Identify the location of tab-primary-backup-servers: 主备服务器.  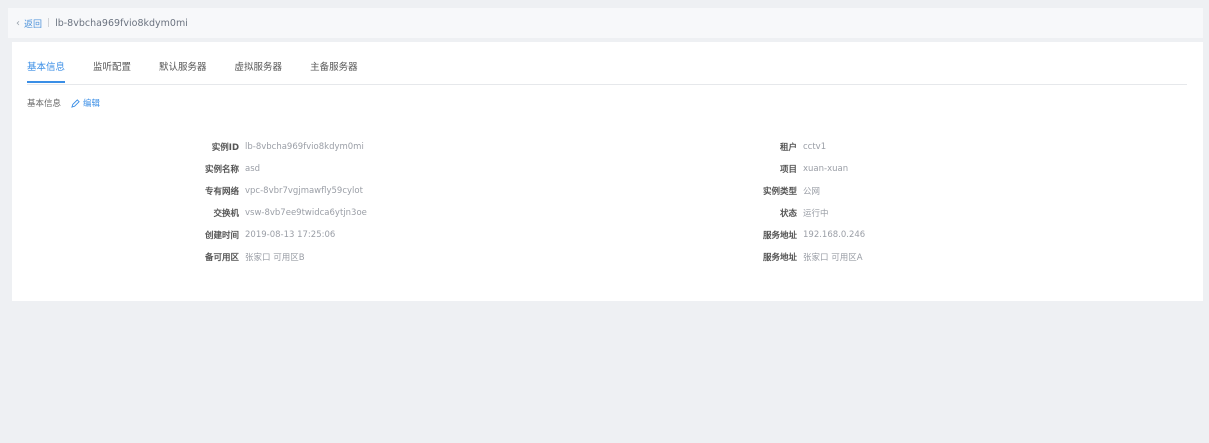
(334, 72).